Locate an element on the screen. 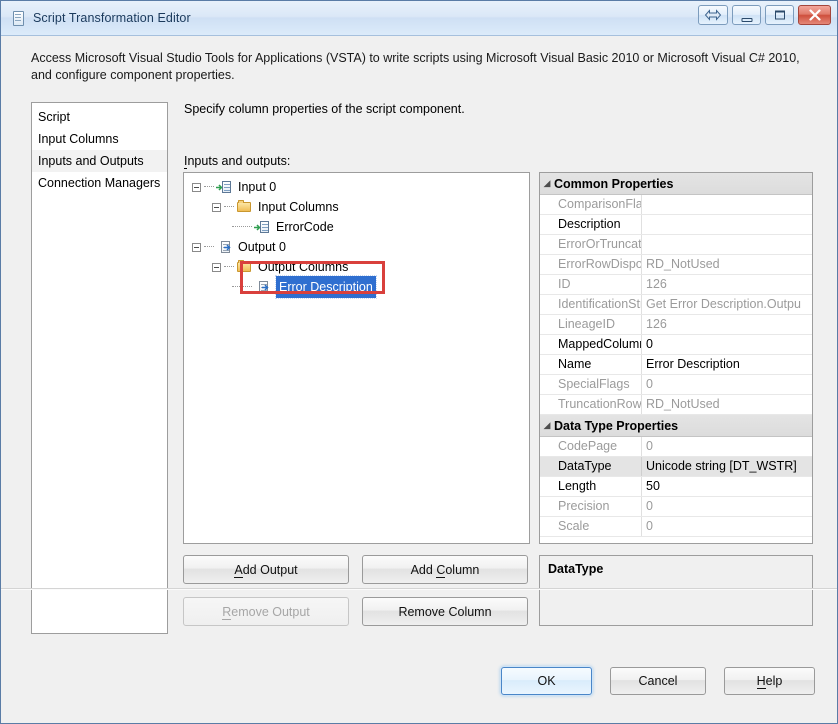 This screenshot has height=724, width=838. property-row: ErrorRowDispositi RD_NotUsed is located at coordinates (676, 265).